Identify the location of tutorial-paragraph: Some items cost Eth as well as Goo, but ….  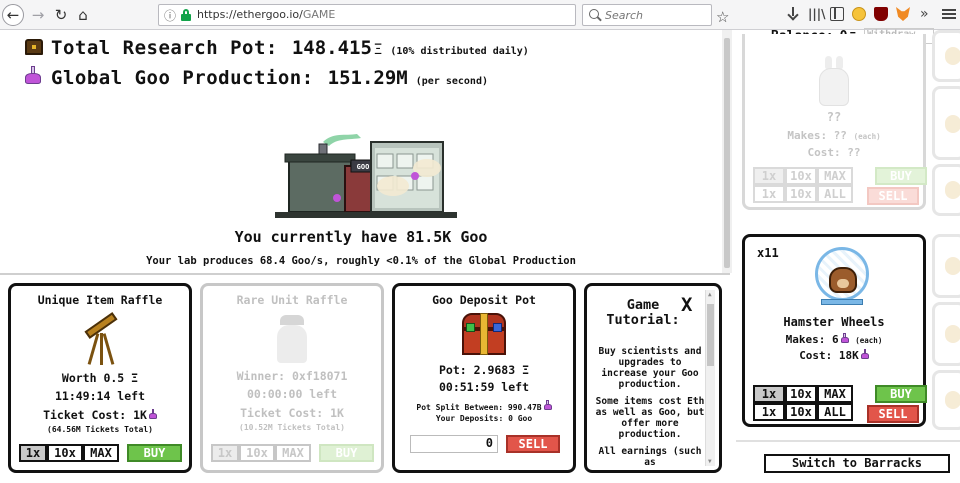
(650, 418).